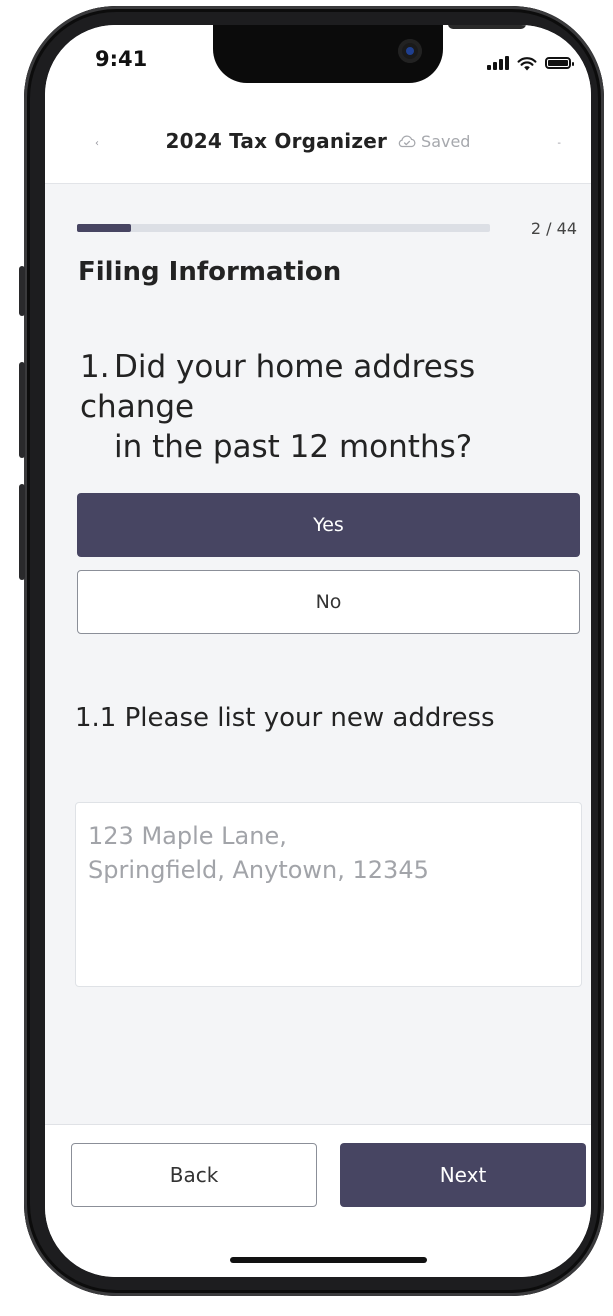  I want to click on volume-up-button, so click(22, 410).